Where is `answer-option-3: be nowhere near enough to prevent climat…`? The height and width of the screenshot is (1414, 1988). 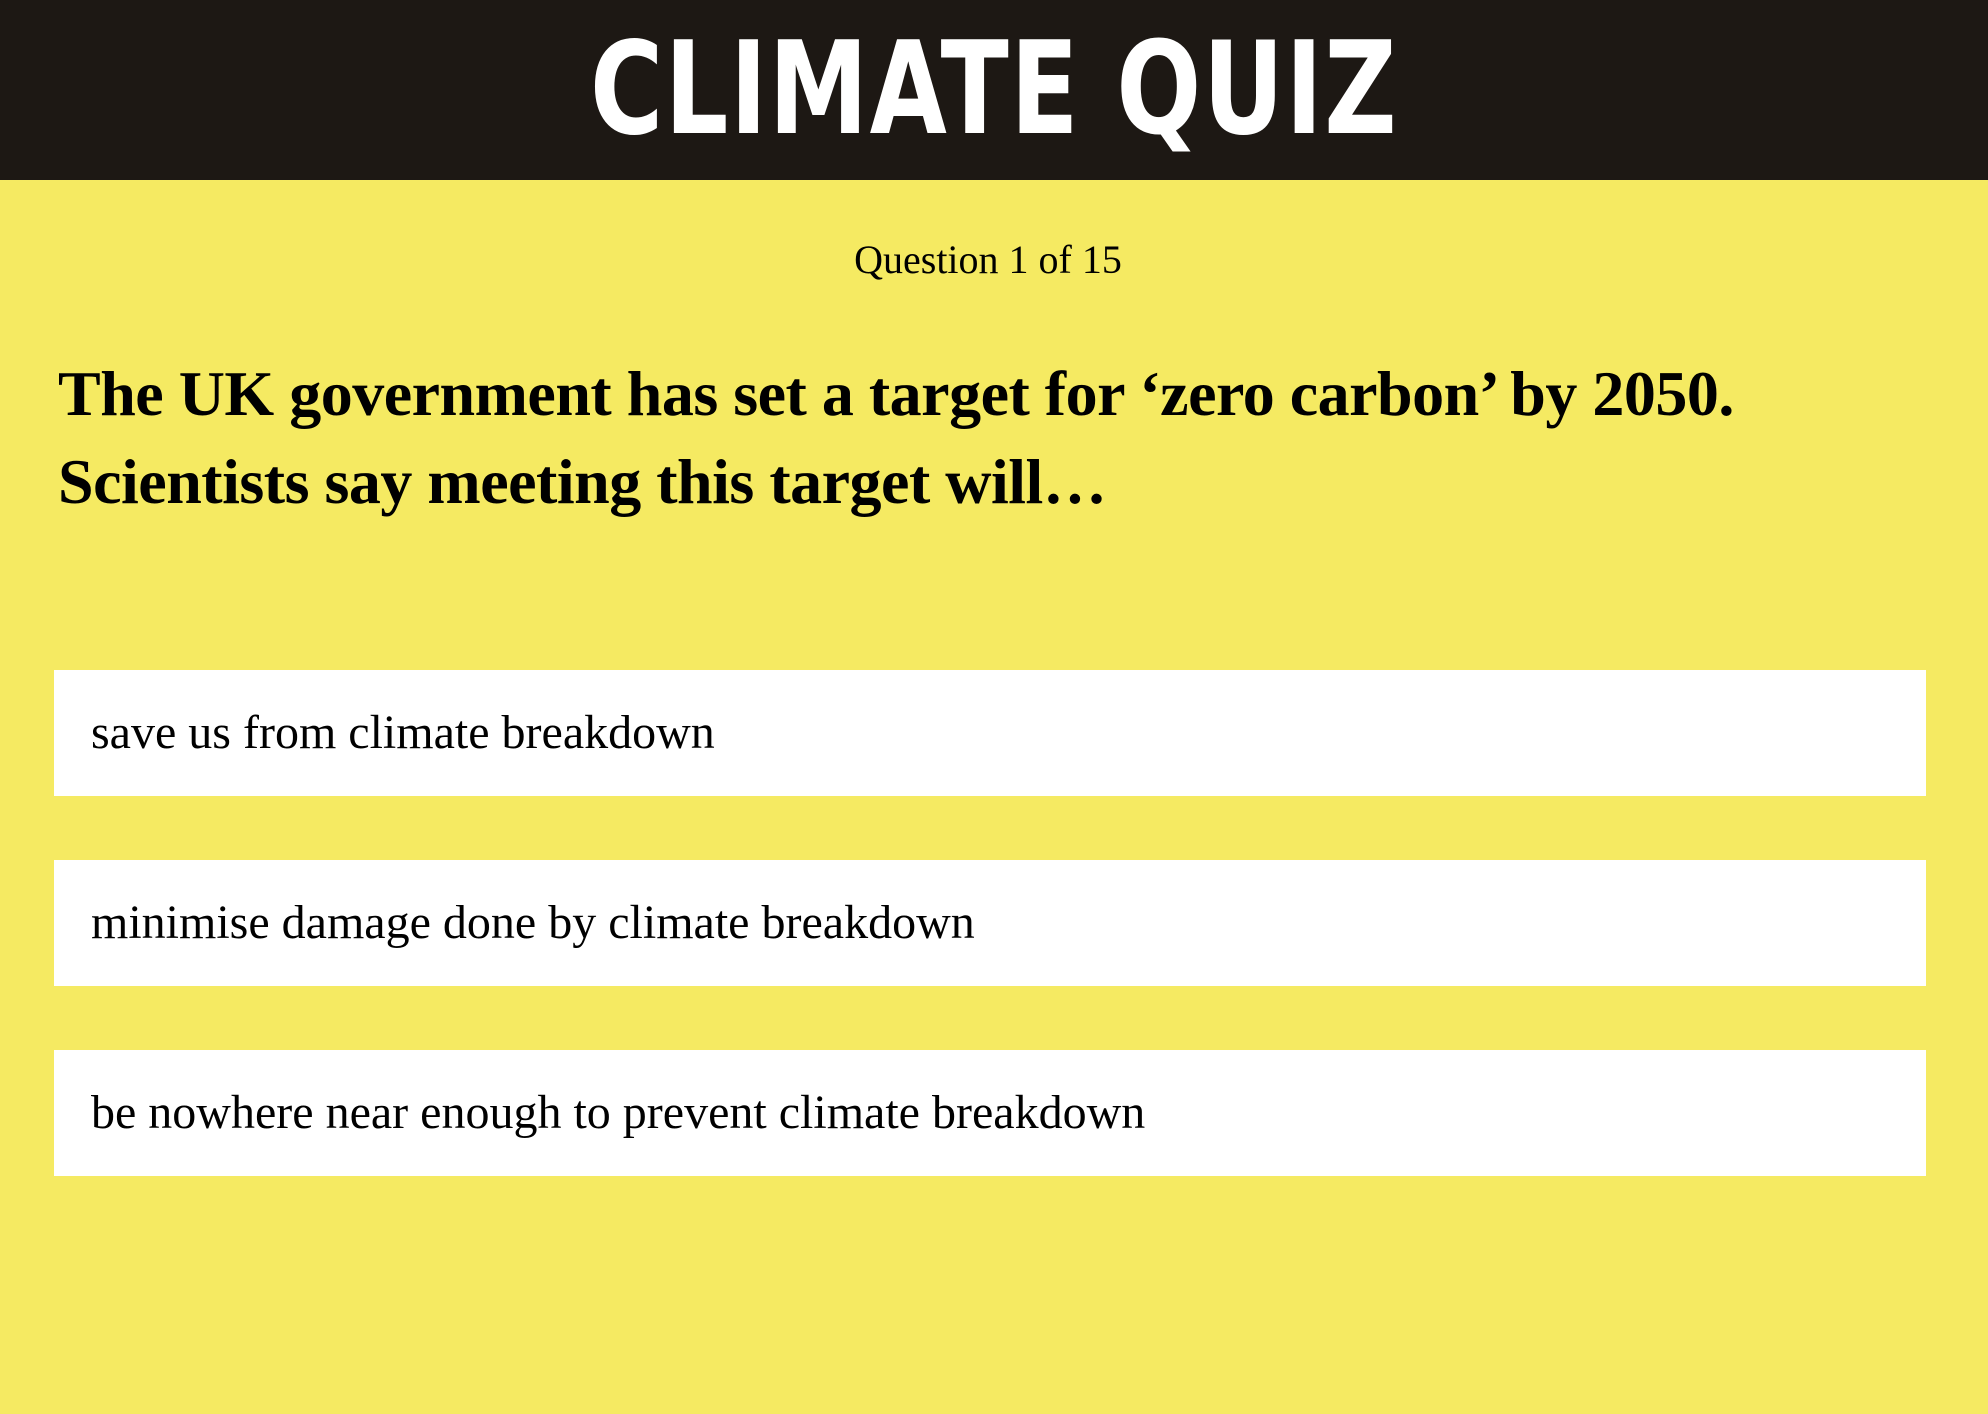 answer-option-3: be nowhere near enough to prevent climat… is located at coordinates (990, 1113).